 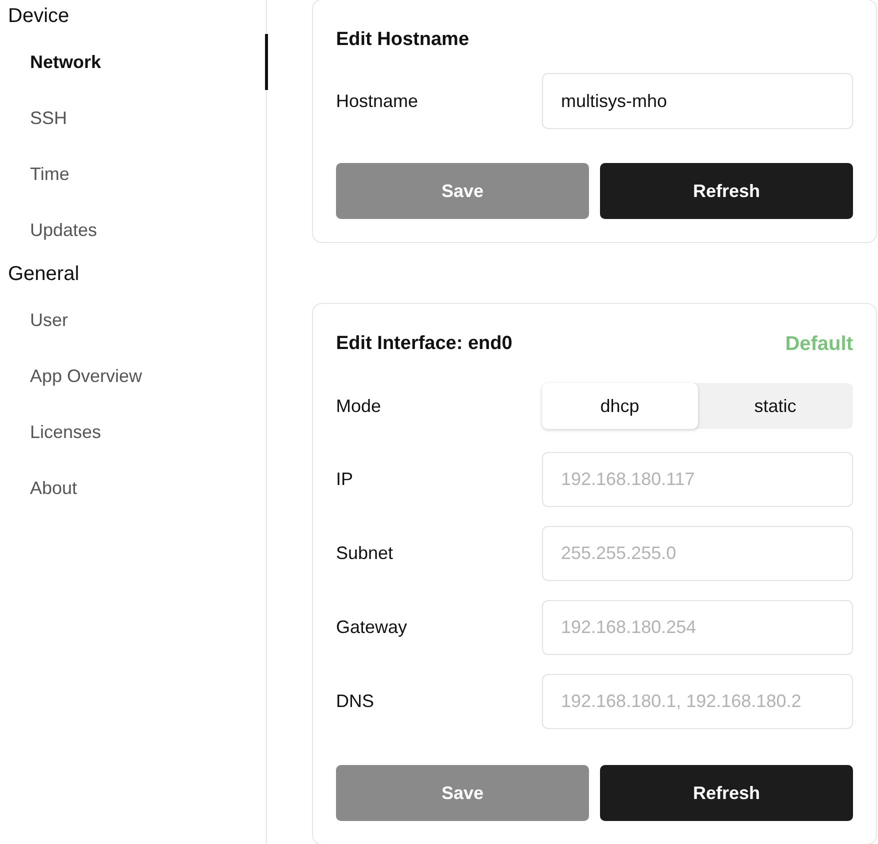 I want to click on sidebar-heading: General, so click(x=43, y=274).